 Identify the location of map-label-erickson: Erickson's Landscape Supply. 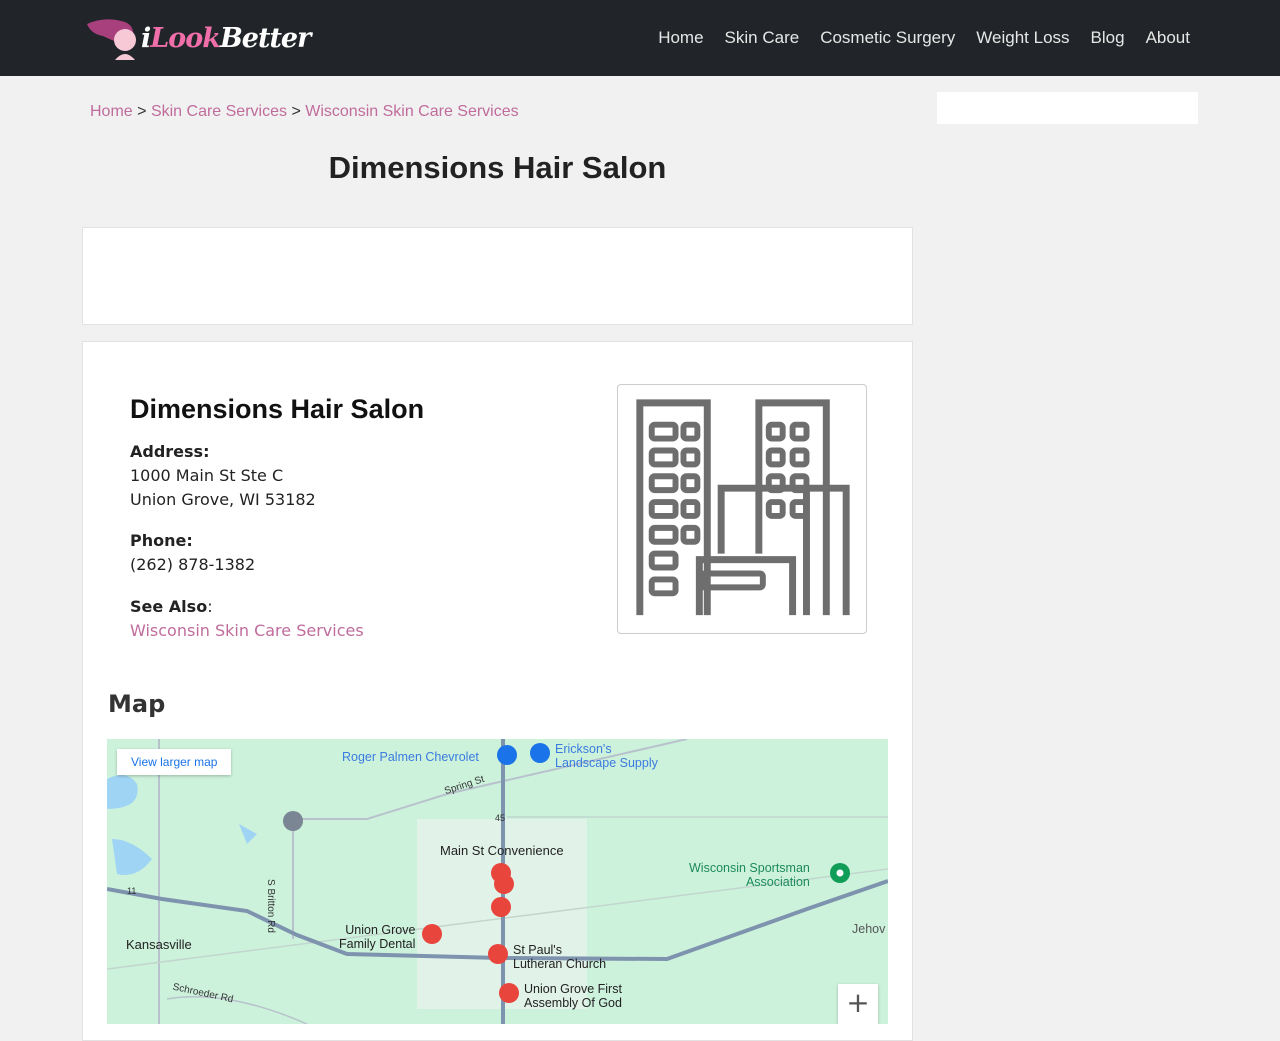
(606, 756).